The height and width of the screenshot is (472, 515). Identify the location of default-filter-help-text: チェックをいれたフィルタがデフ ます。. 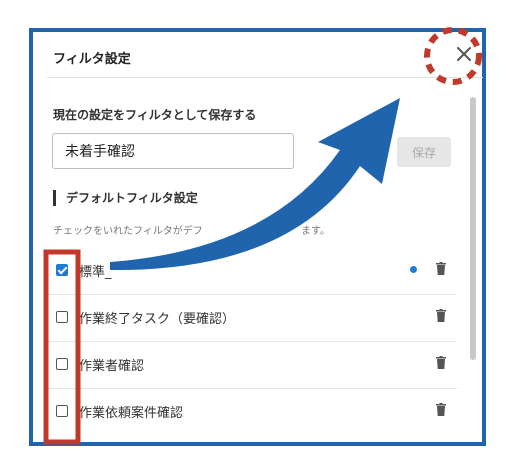
(191, 229).